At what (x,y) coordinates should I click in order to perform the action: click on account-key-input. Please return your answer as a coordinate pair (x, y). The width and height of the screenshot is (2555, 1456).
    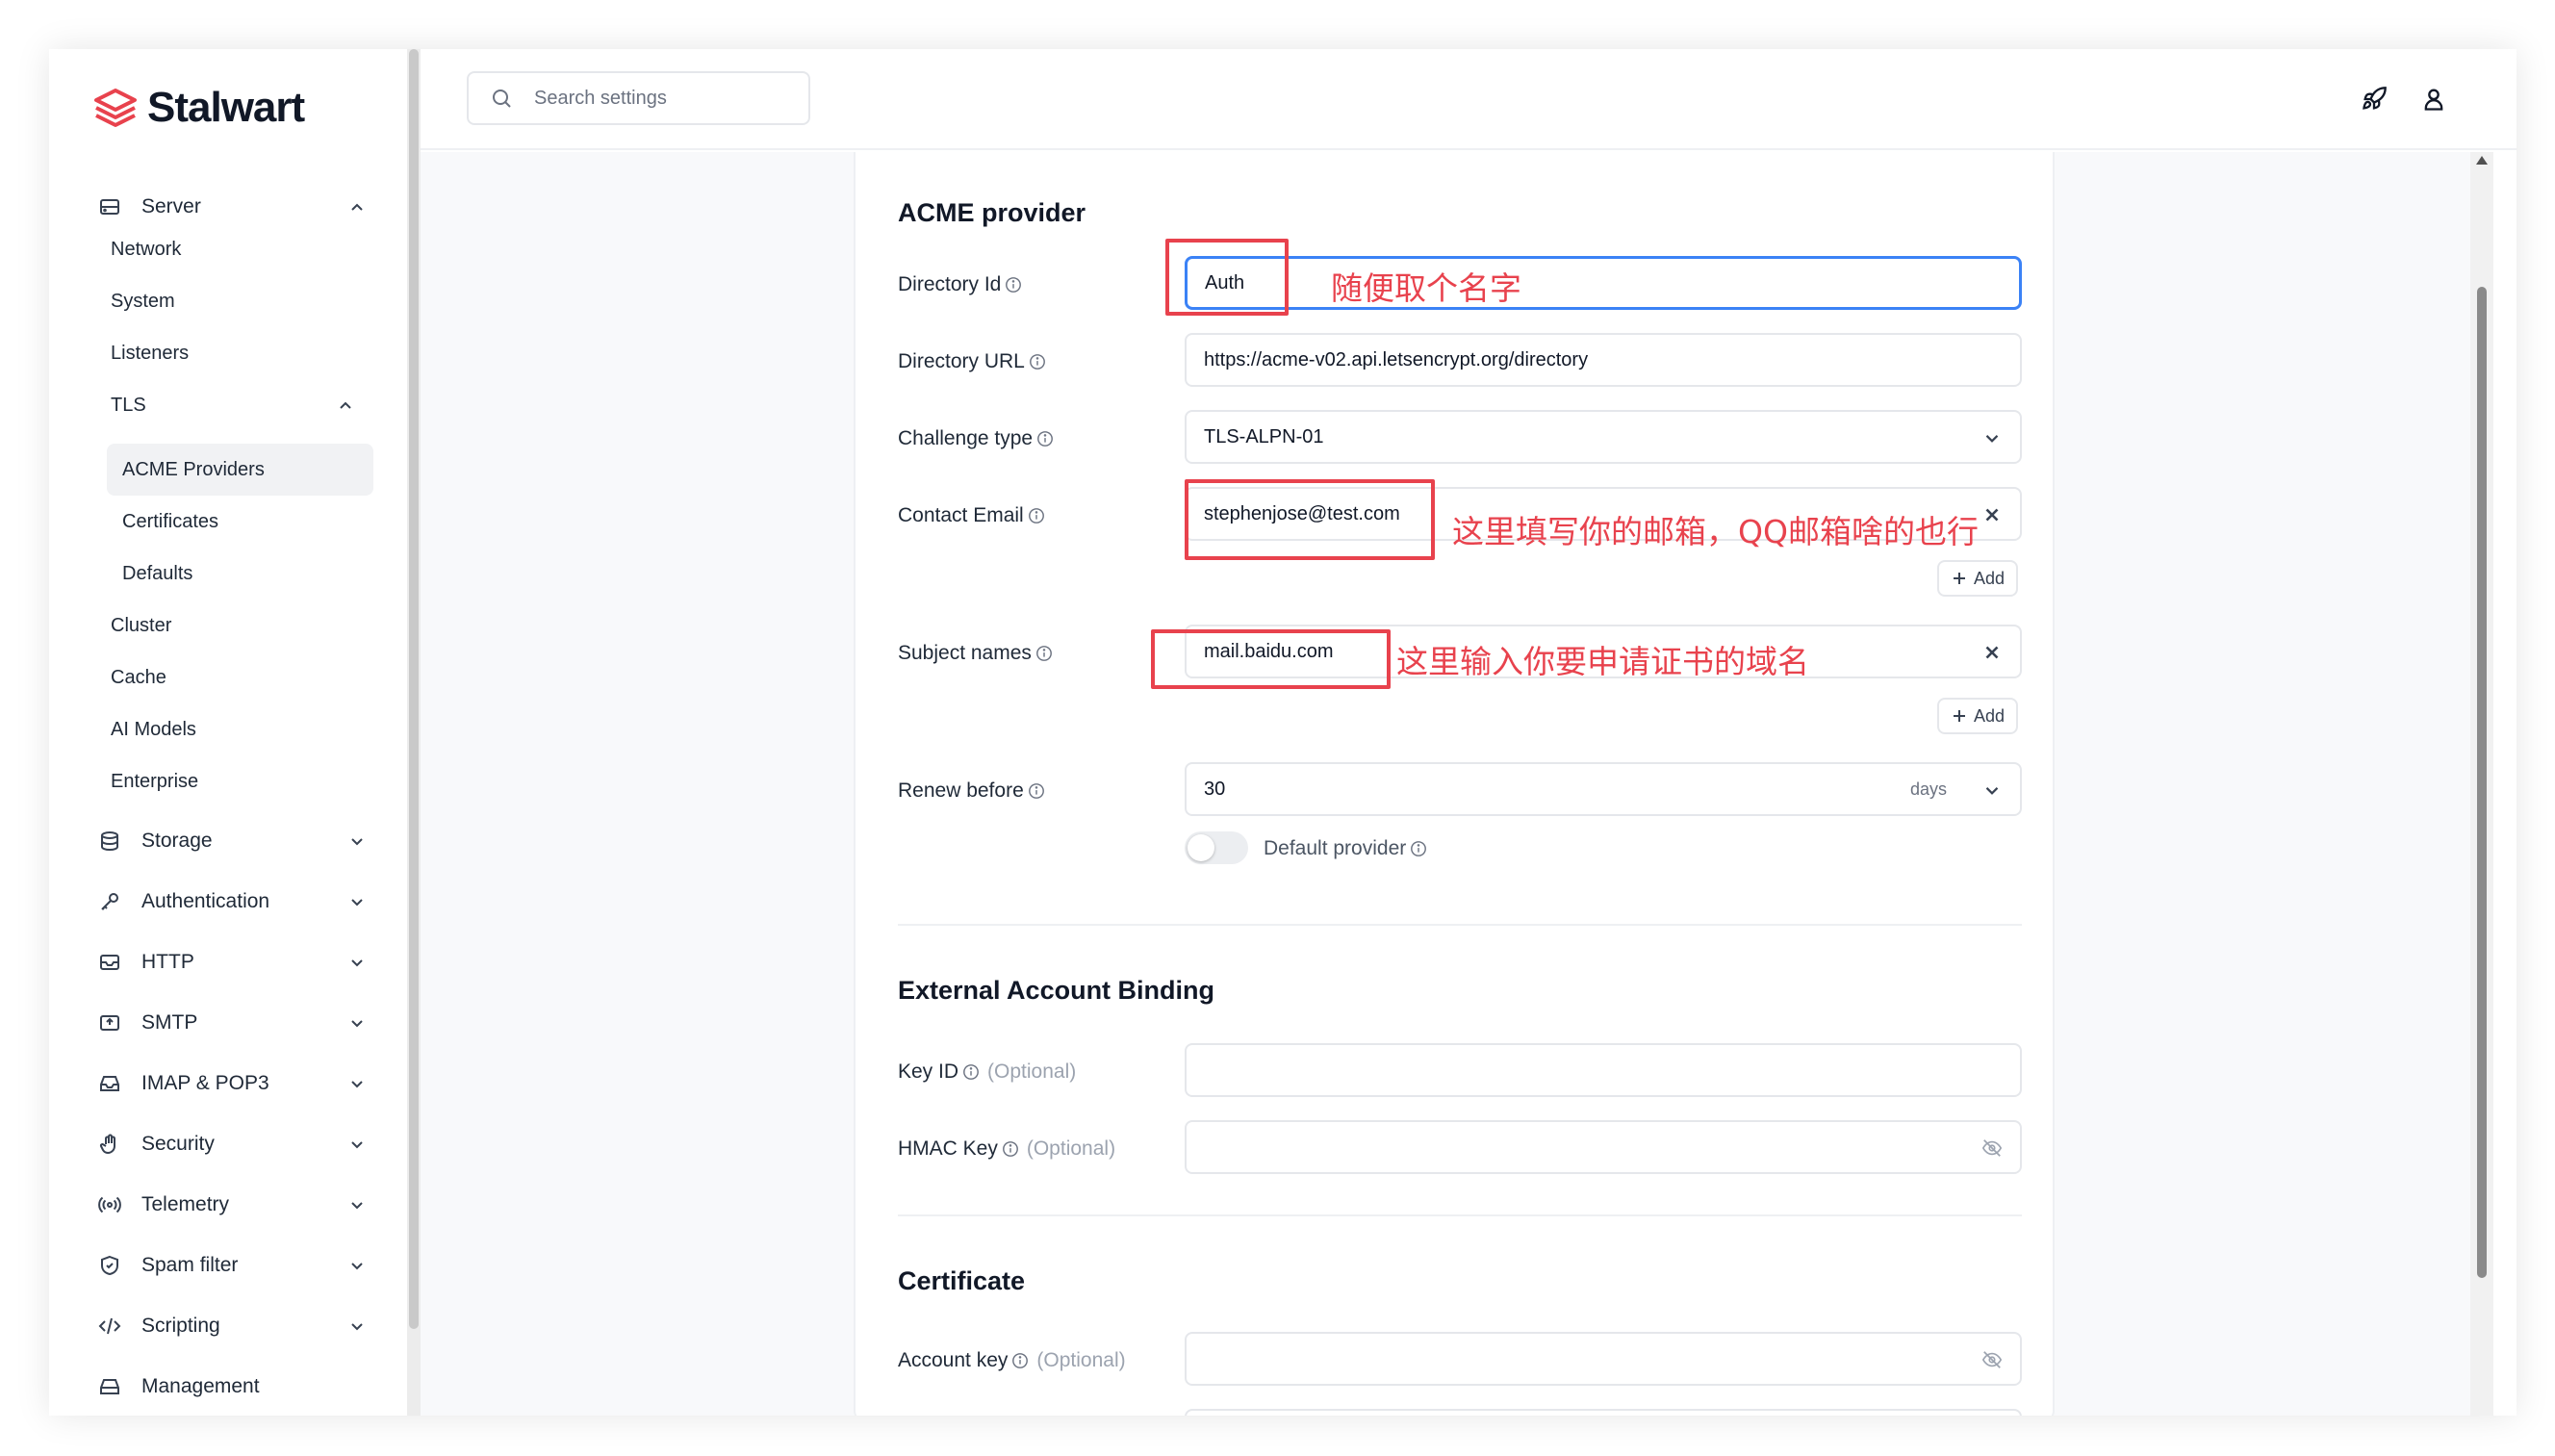
    Looking at the image, I should click on (1604, 1359).